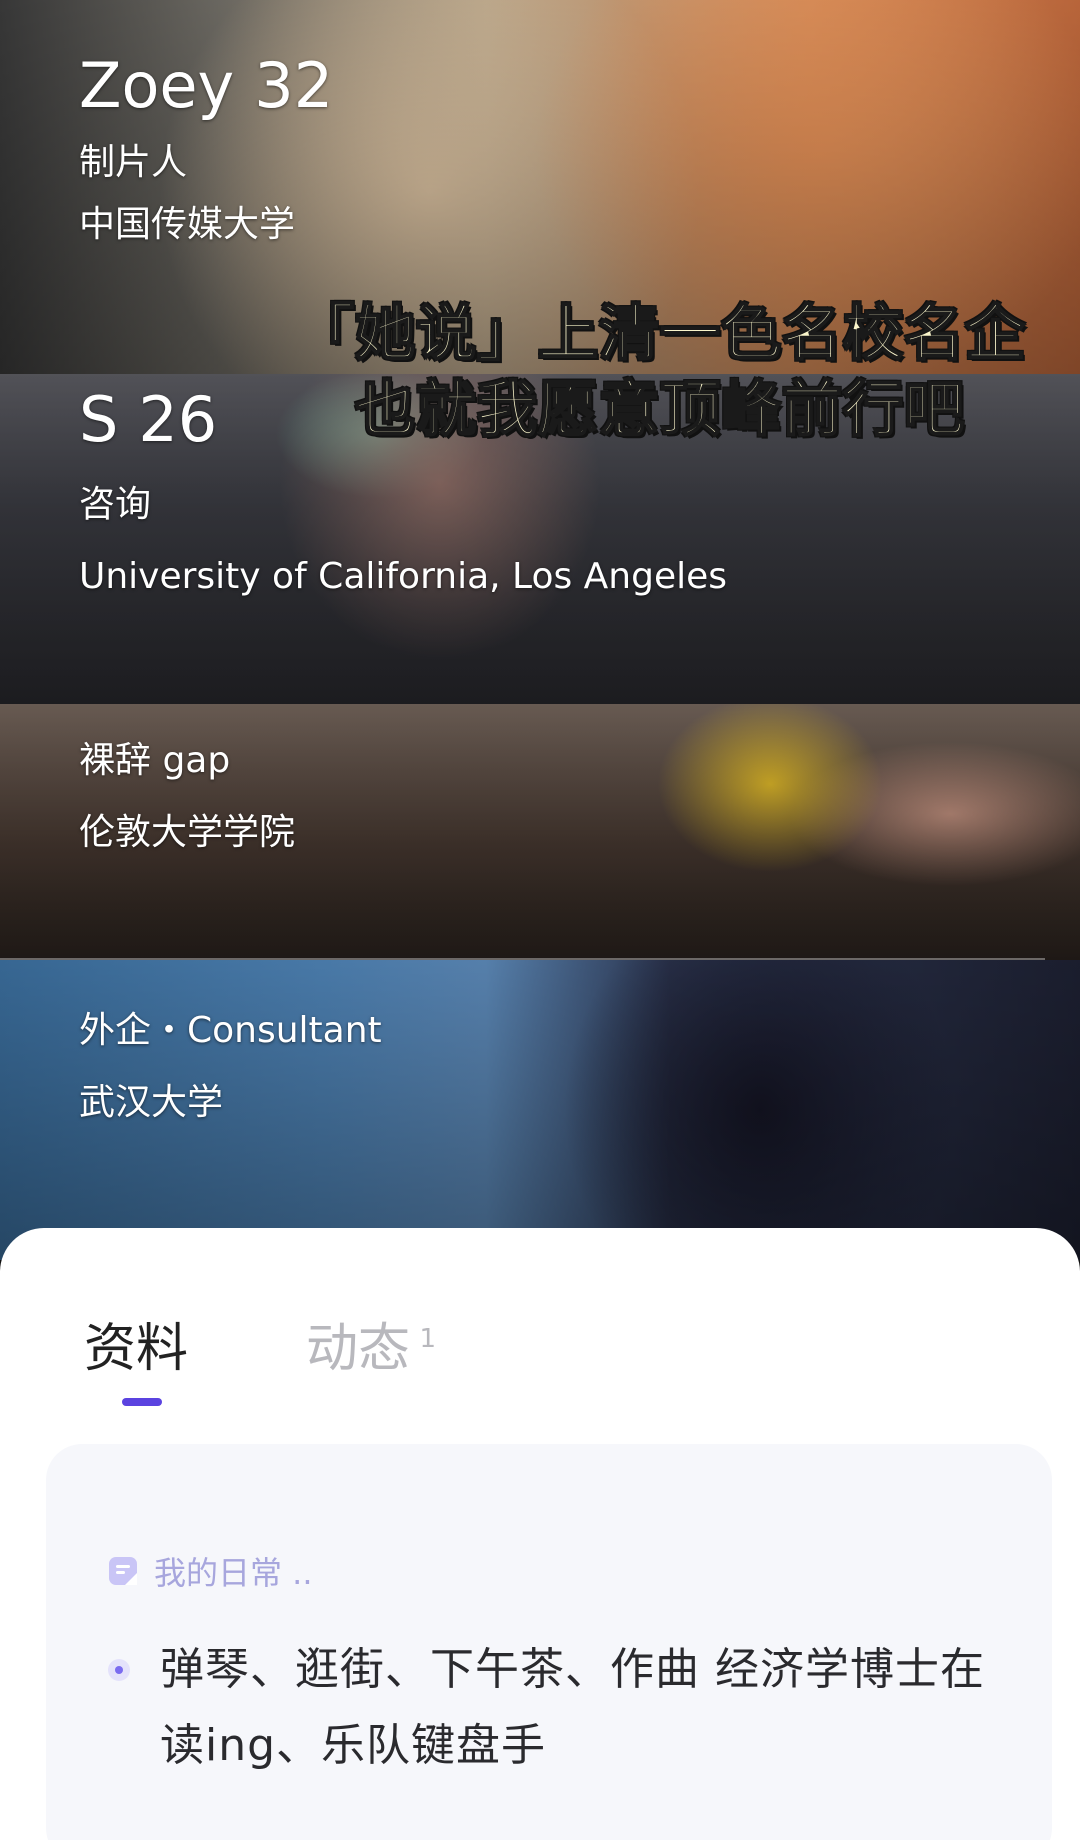  Describe the element at coordinates (119, 1670) in the screenshot. I see `bullet-dot-icon` at that location.